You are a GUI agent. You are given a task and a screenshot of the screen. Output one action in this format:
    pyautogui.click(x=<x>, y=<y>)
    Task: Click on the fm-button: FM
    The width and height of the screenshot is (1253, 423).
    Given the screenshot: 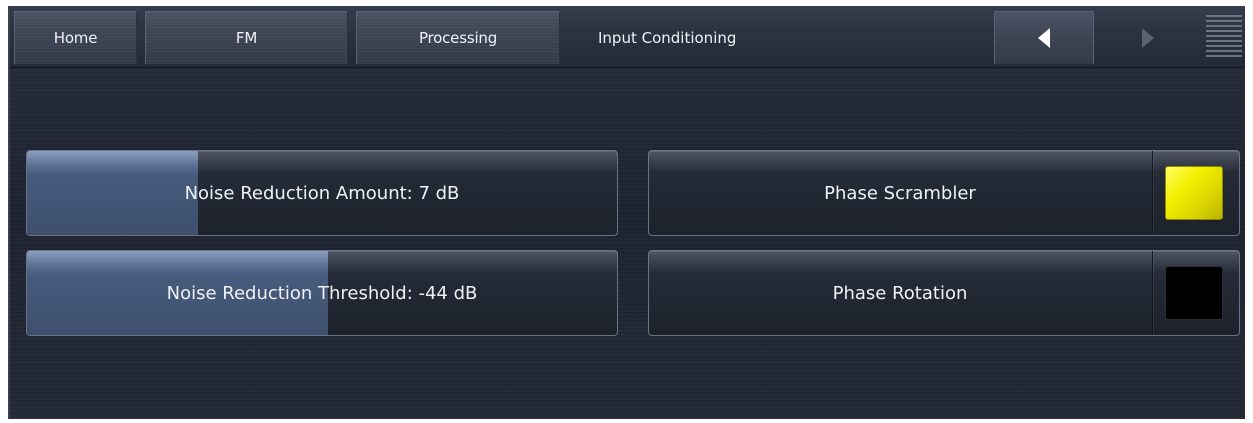 What is the action you would take?
    pyautogui.click(x=246, y=38)
    